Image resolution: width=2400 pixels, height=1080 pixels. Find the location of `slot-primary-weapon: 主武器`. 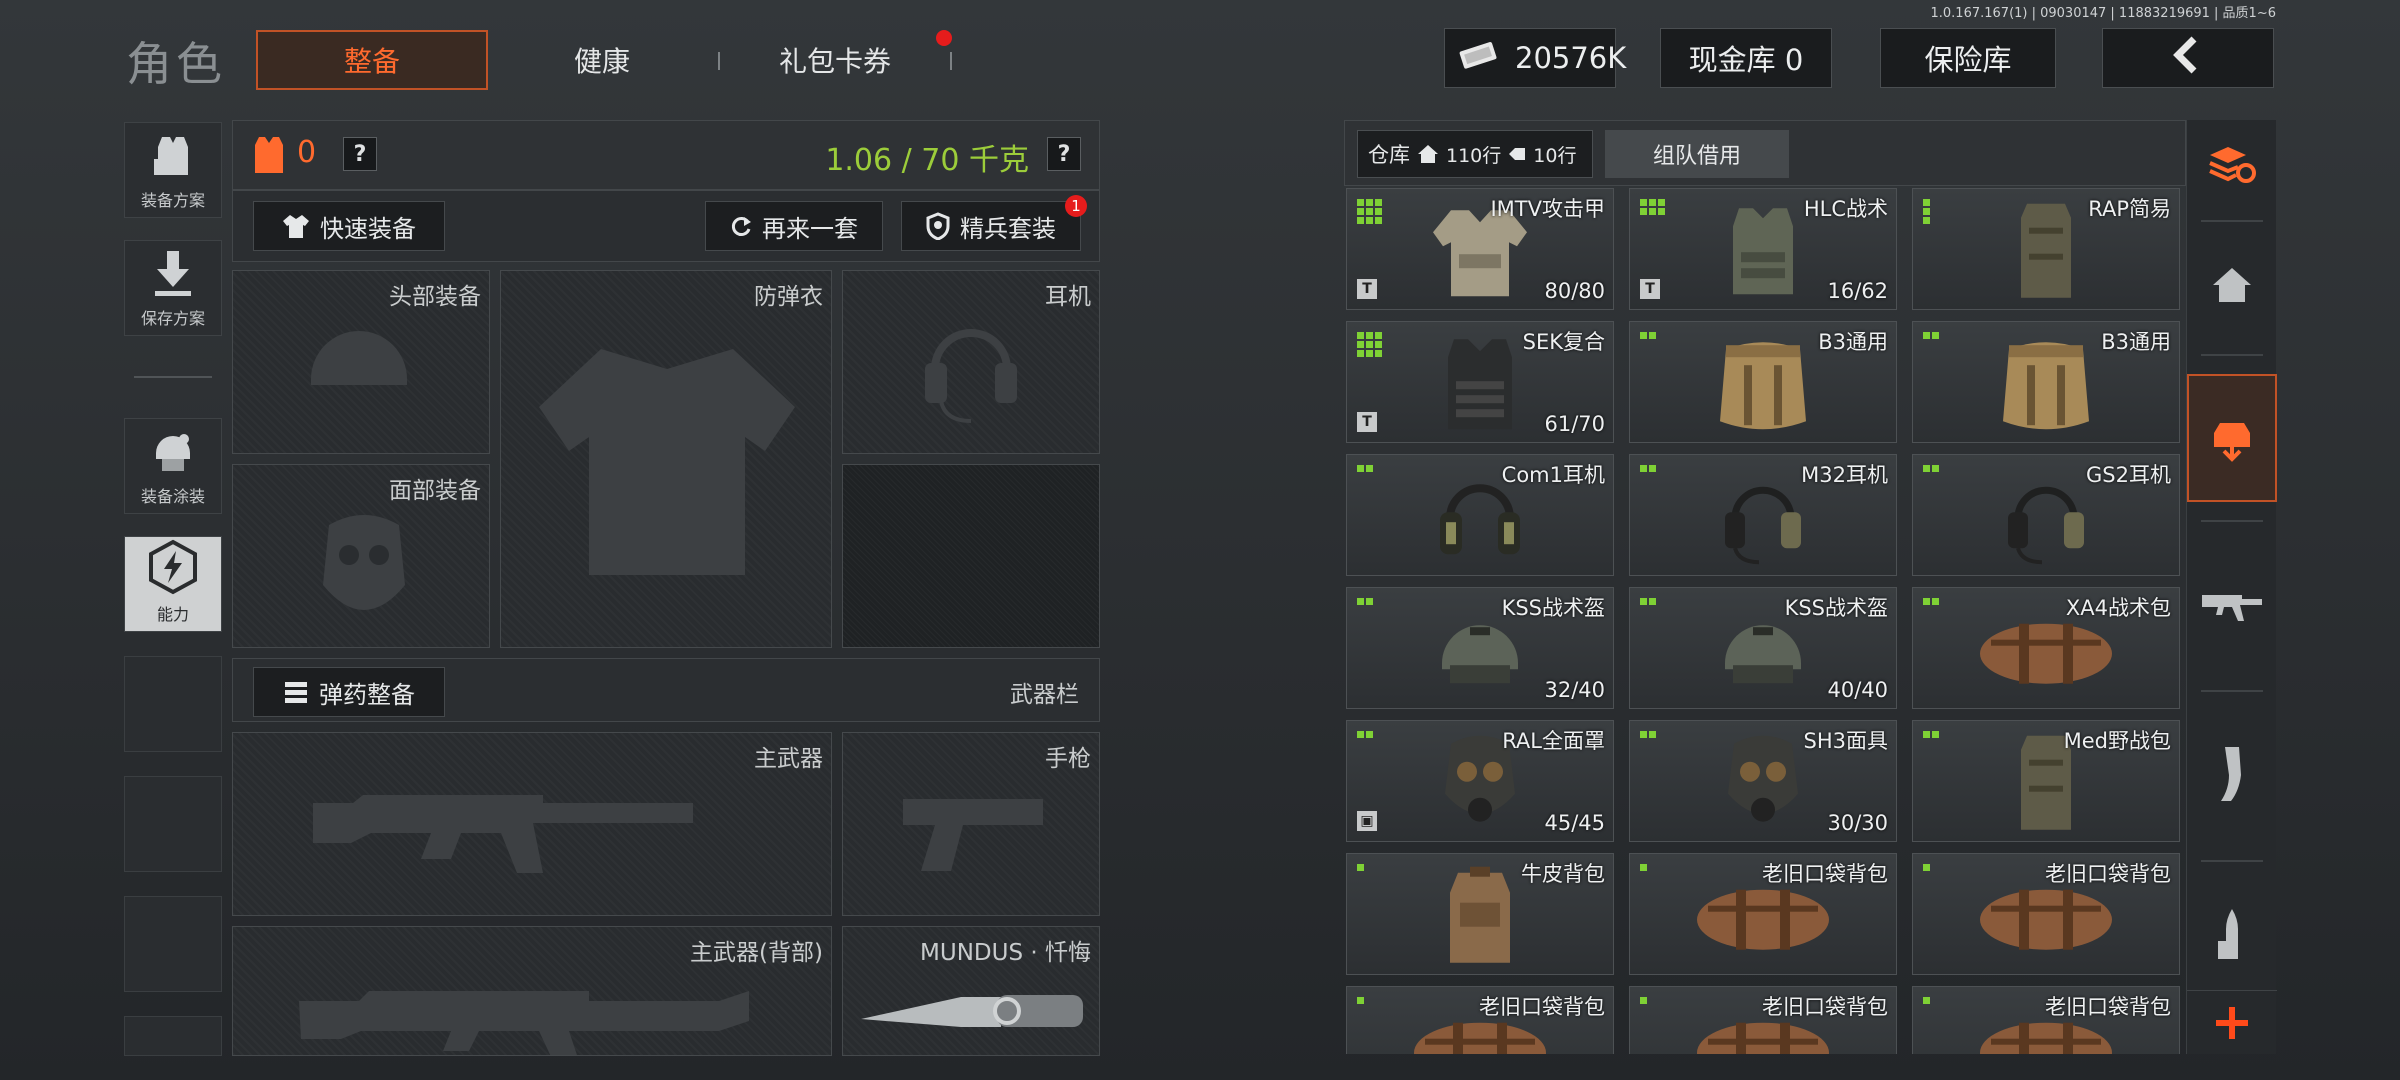

slot-primary-weapon: 主武器 is located at coordinates (532, 824).